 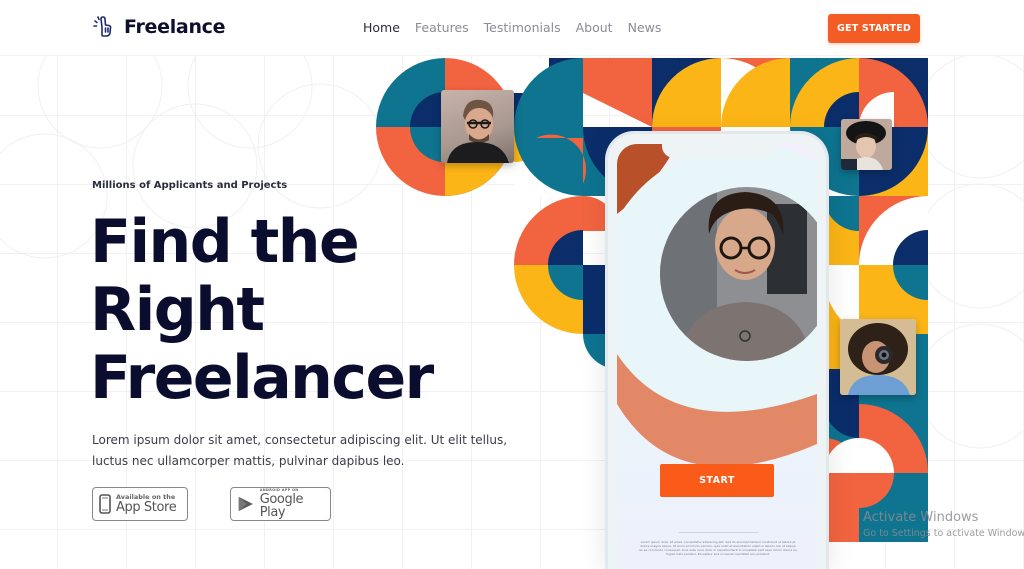 I want to click on hero-title-line: Right, so click(x=177, y=310).